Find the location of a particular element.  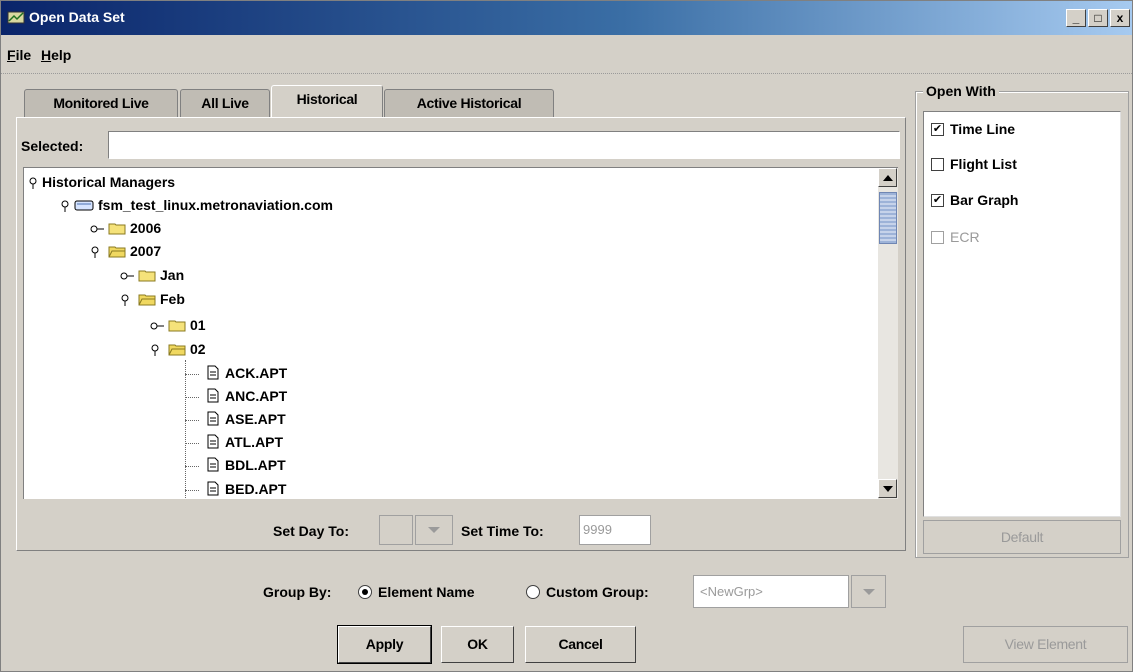

scroll-down-button is located at coordinates (887, 488).